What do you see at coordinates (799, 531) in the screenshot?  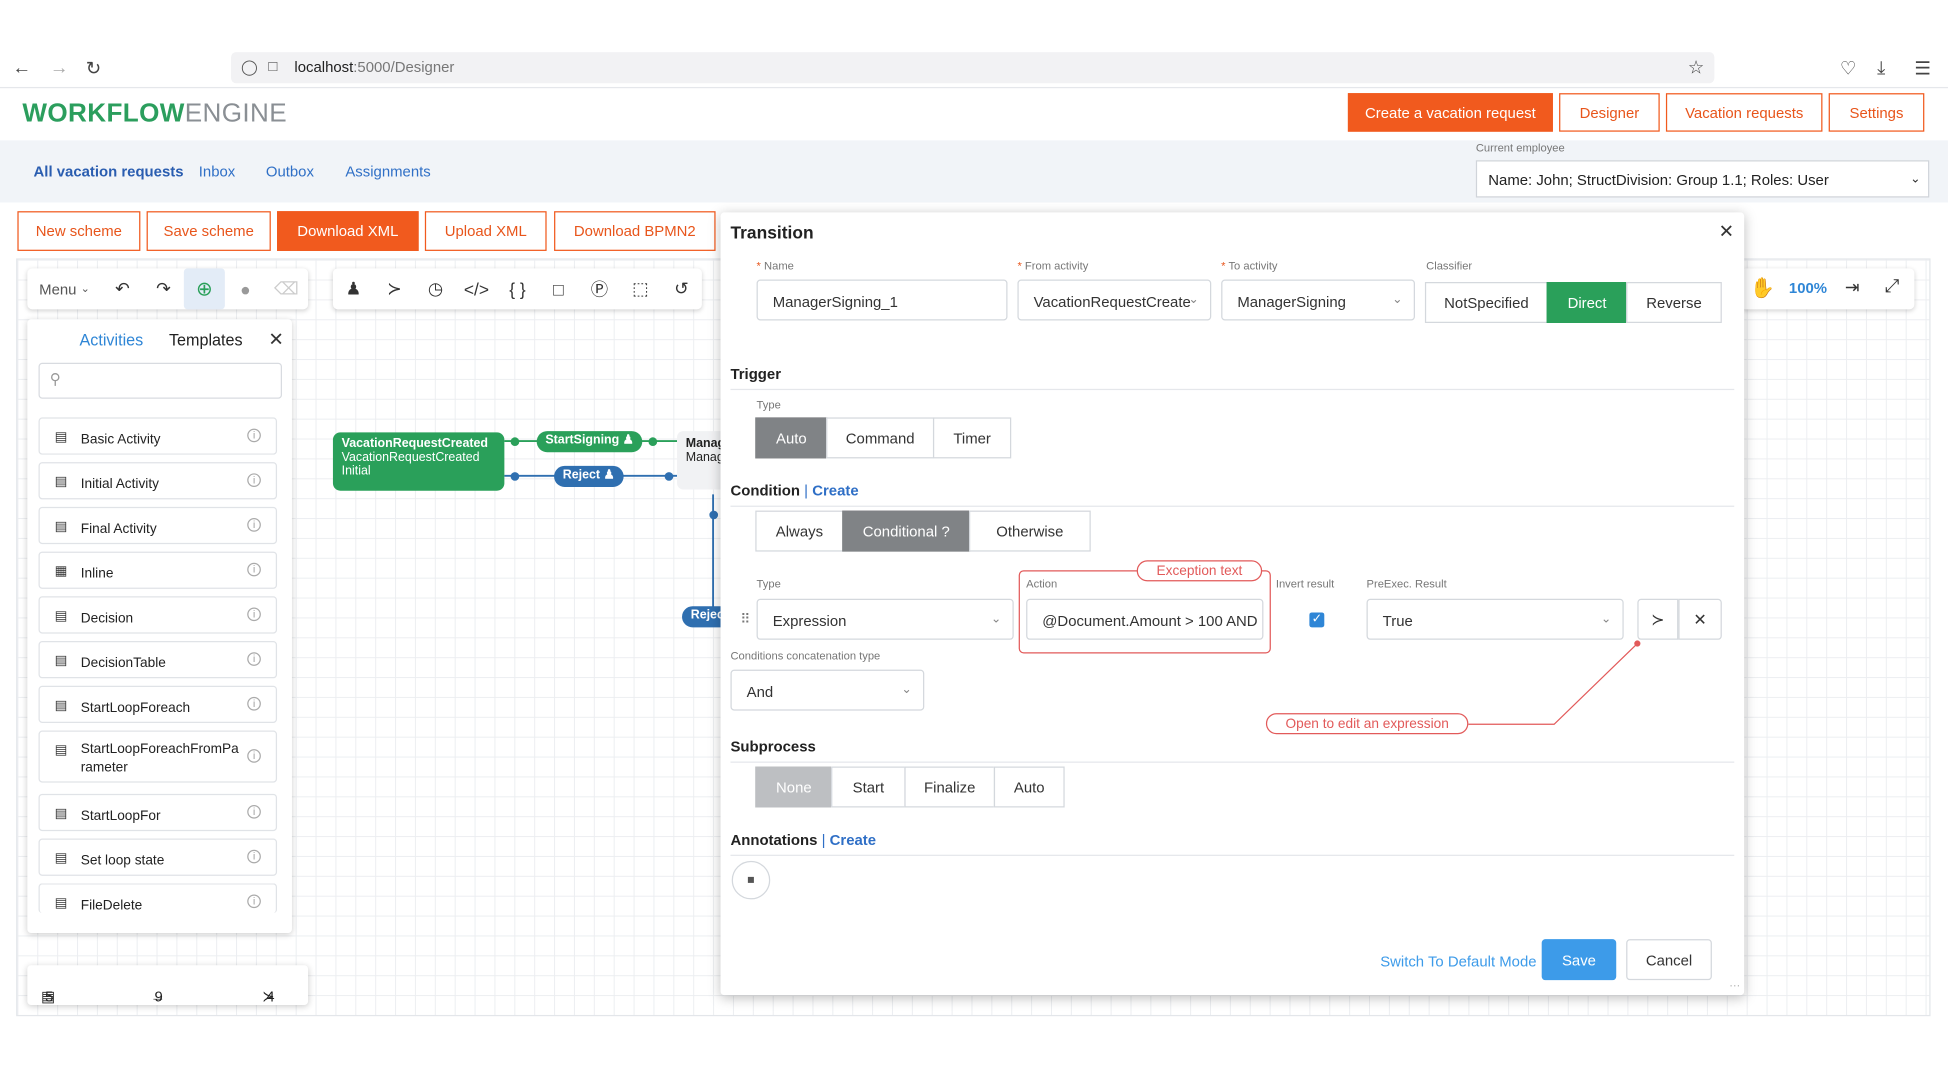 I see `condition-always: Always` at bounding box center [799, 531].